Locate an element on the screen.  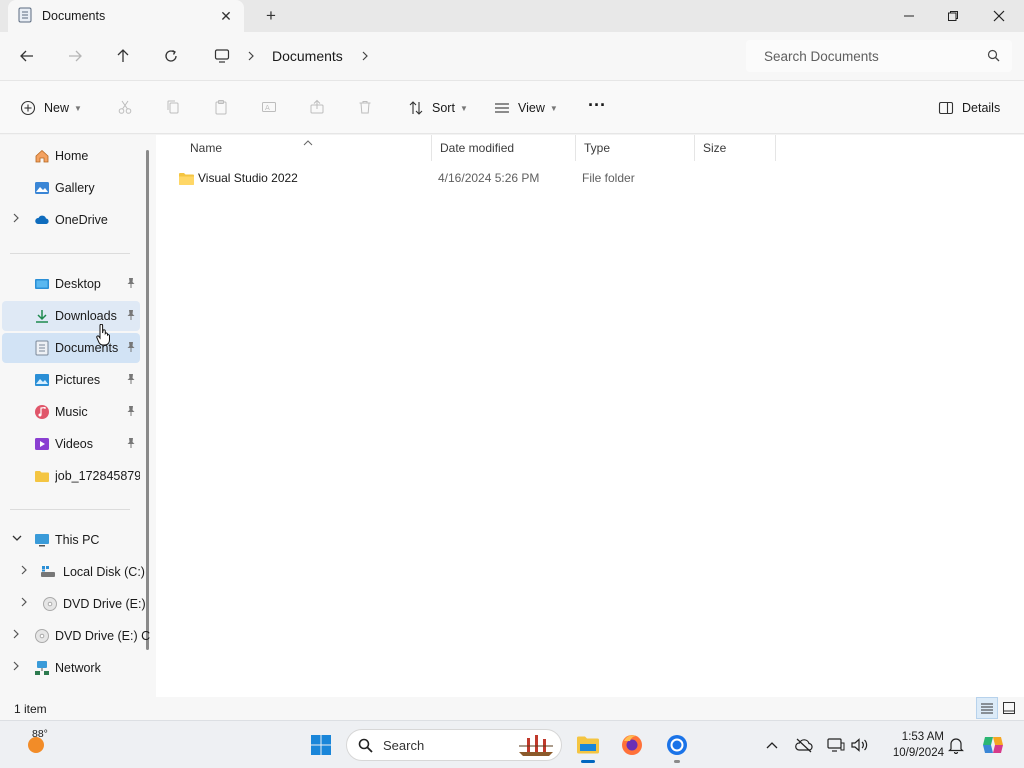
nav-label: Music is located at coordinates (71, 412).